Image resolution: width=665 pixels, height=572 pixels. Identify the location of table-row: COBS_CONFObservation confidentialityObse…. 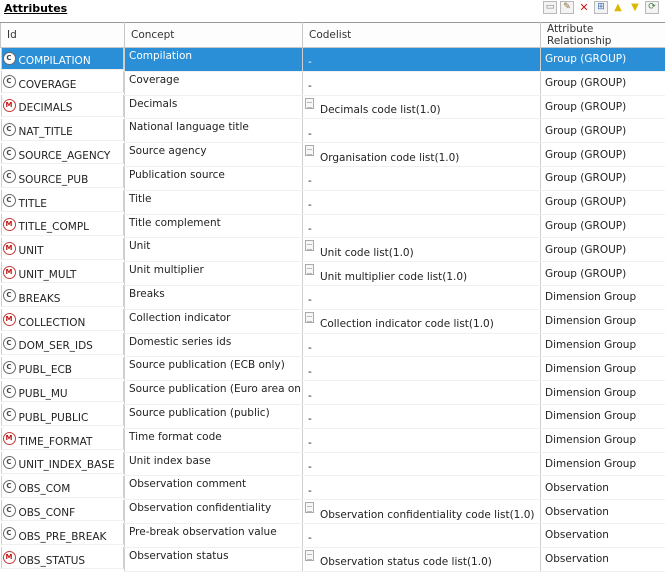
(333, 512).